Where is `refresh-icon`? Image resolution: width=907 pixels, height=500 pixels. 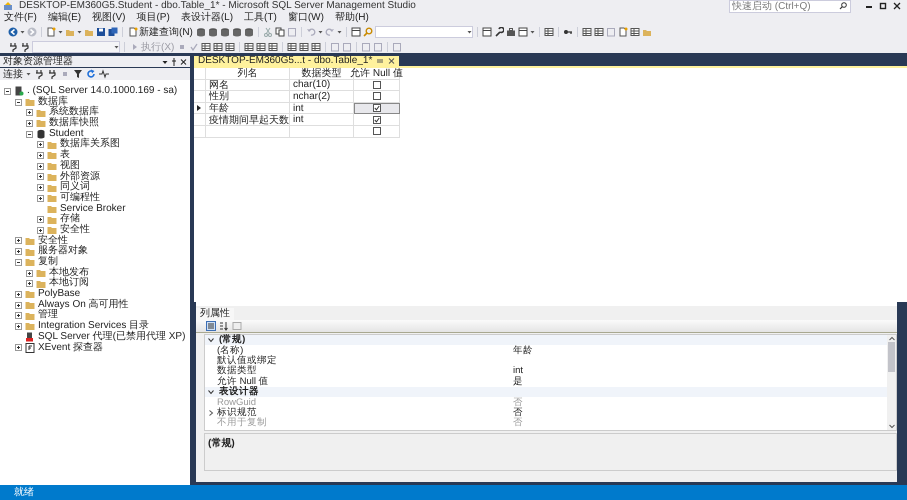 refresh-icon is located at coordinates (91, 74).